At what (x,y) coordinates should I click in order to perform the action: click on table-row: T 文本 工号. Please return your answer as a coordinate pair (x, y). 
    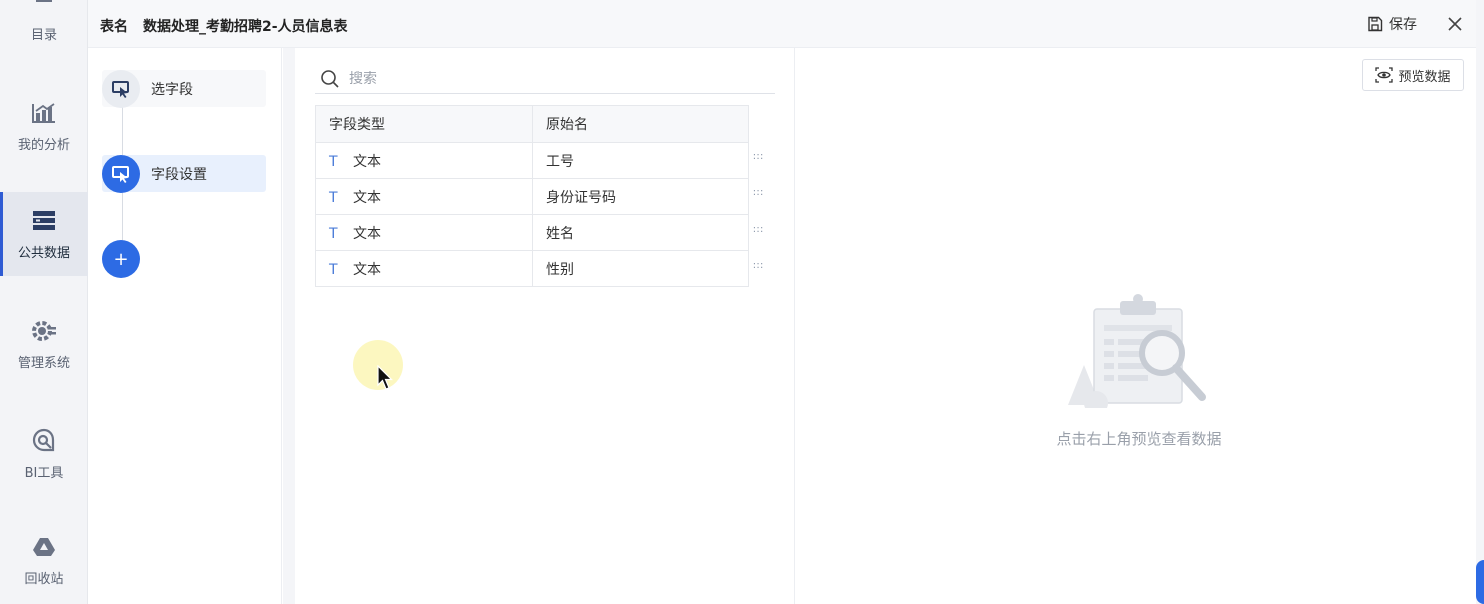
    Looking at the image, I should click on (532, 160).